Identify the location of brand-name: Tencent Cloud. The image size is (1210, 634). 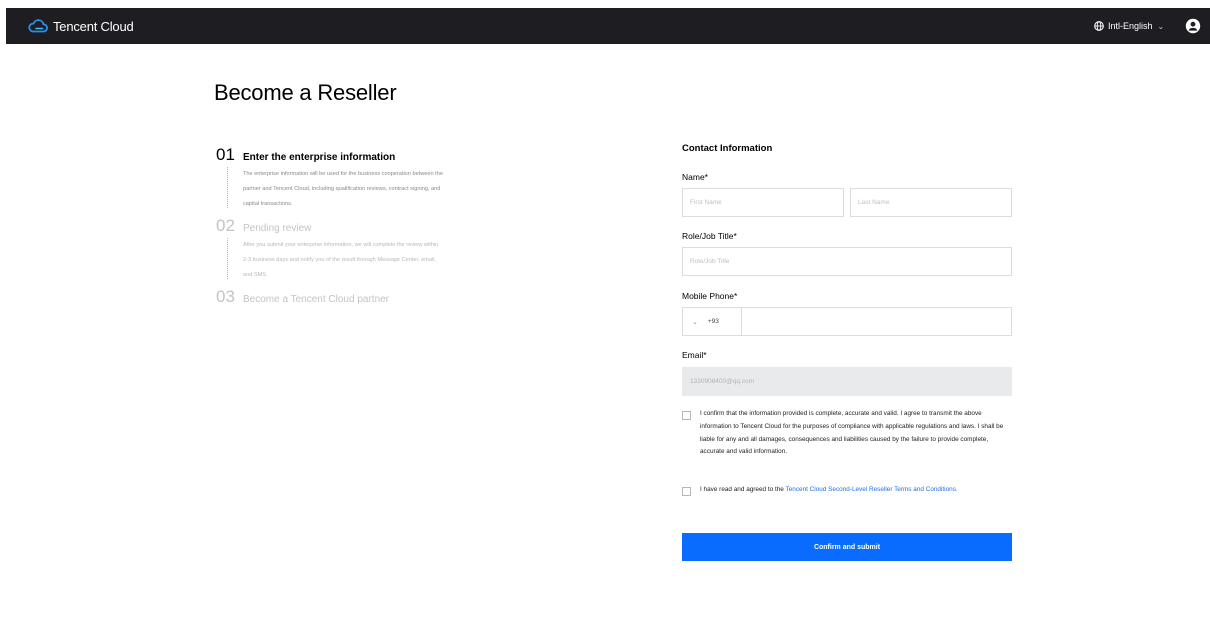
(93, 26).